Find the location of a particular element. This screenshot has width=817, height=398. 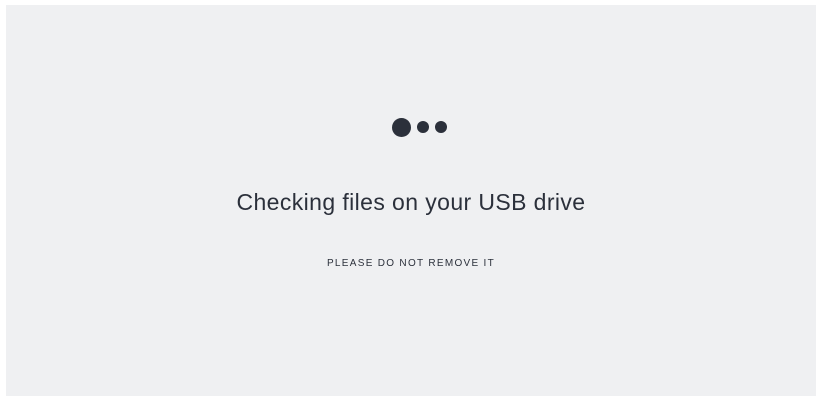

status-title: Checking files on your USB drive is located at coordinates (411, 202).